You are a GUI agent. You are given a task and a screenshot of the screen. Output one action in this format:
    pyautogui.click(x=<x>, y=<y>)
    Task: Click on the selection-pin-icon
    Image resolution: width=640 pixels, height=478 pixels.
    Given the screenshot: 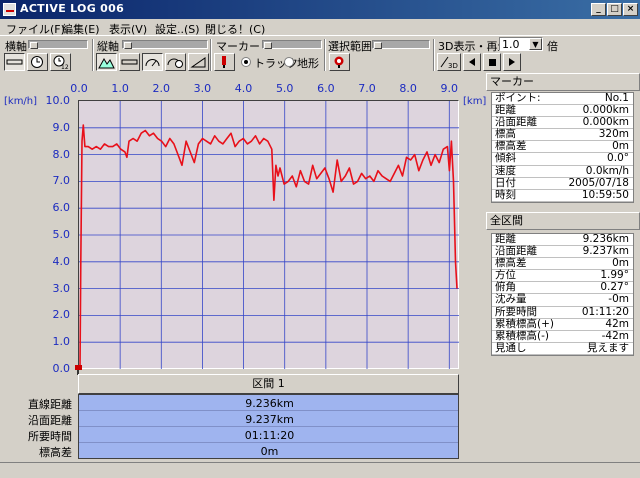 What is the action you would take?
    pyautogui.click(x=339, y=62)
    